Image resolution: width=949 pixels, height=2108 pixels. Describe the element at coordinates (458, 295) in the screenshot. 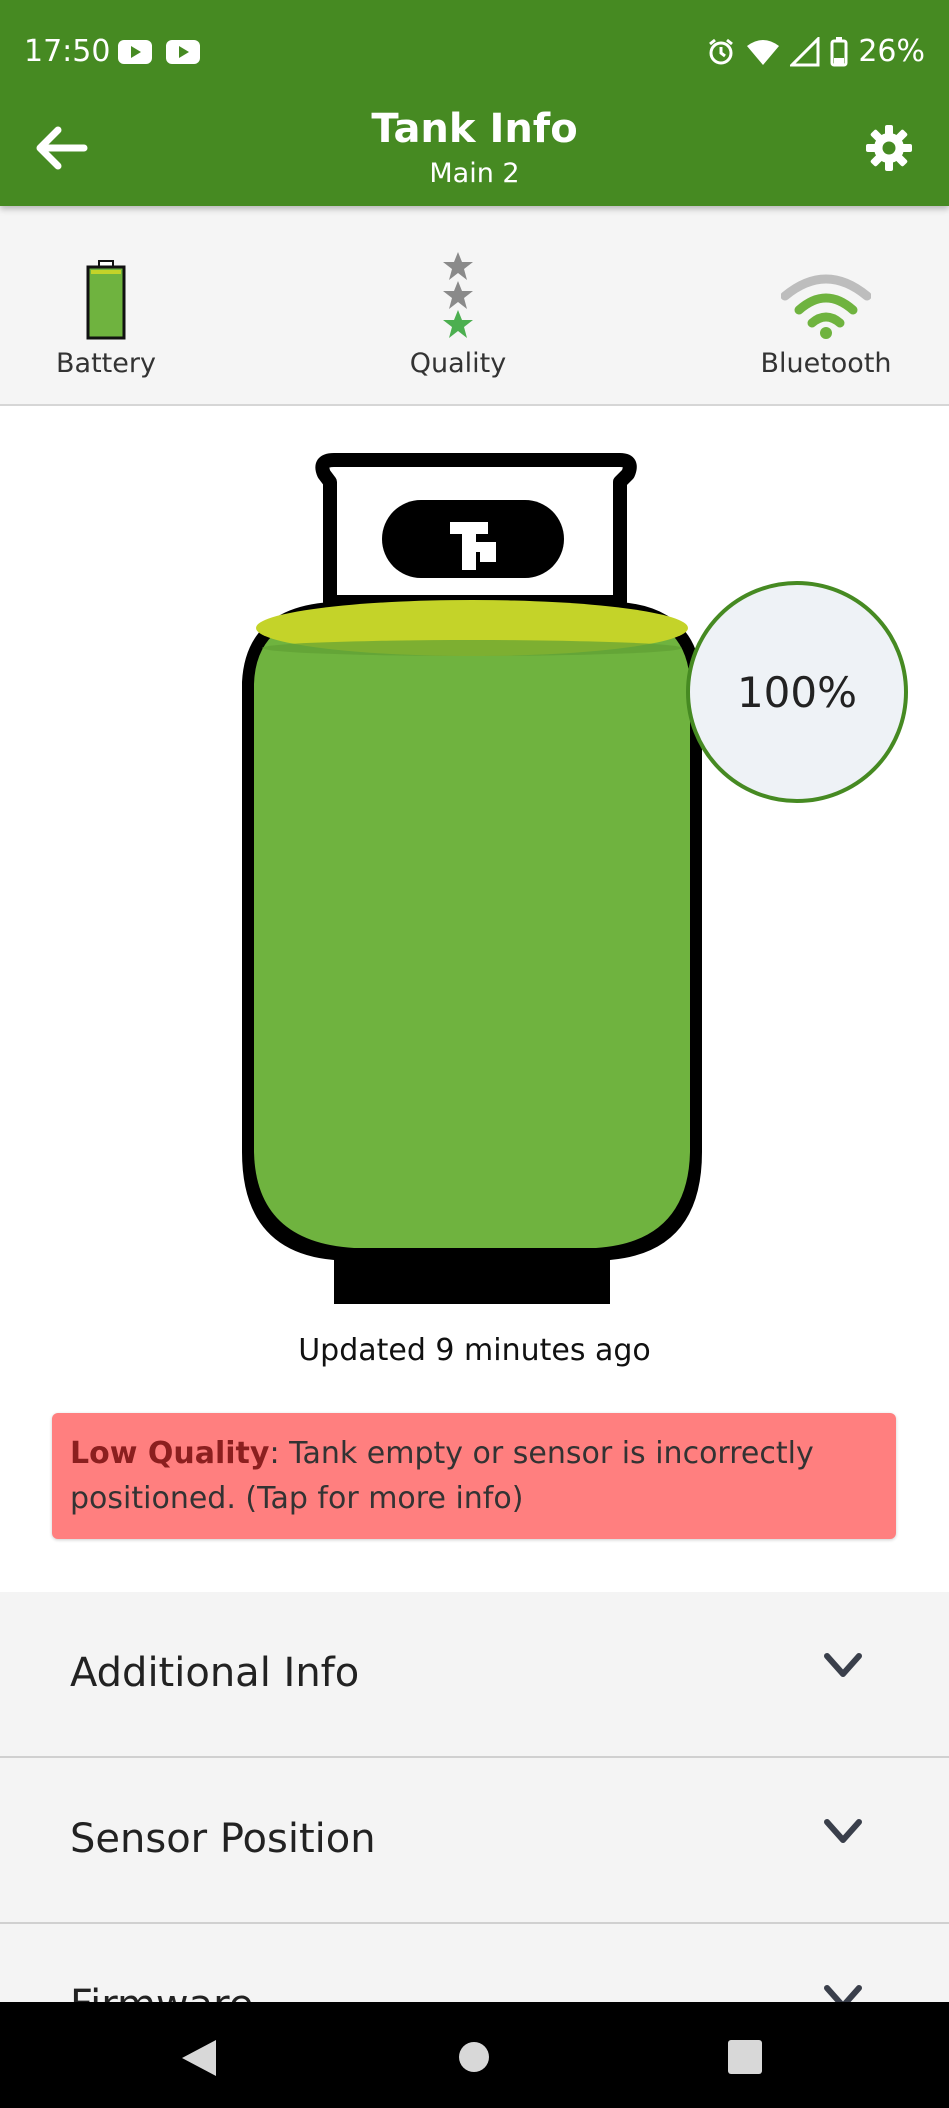

I see `star-rating-icon` at that location.